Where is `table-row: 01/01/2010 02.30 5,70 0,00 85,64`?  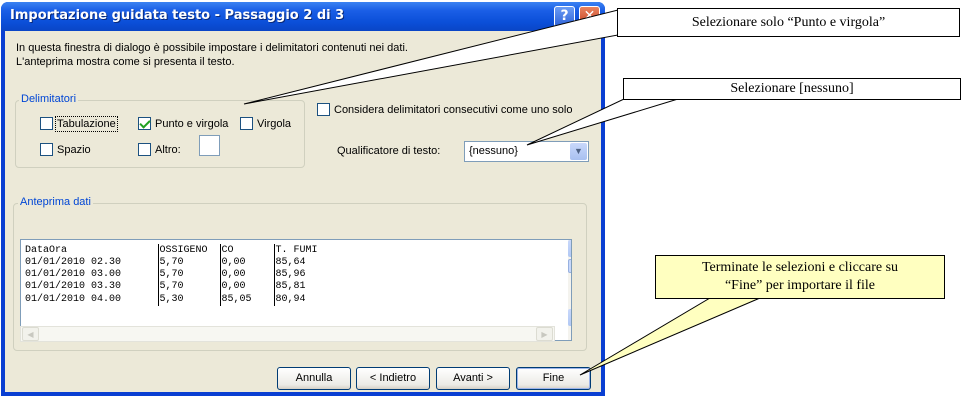
table-row: 01/01/2010 02.30 5,70 0,00 85,64 is located at coordinates (179, 262).